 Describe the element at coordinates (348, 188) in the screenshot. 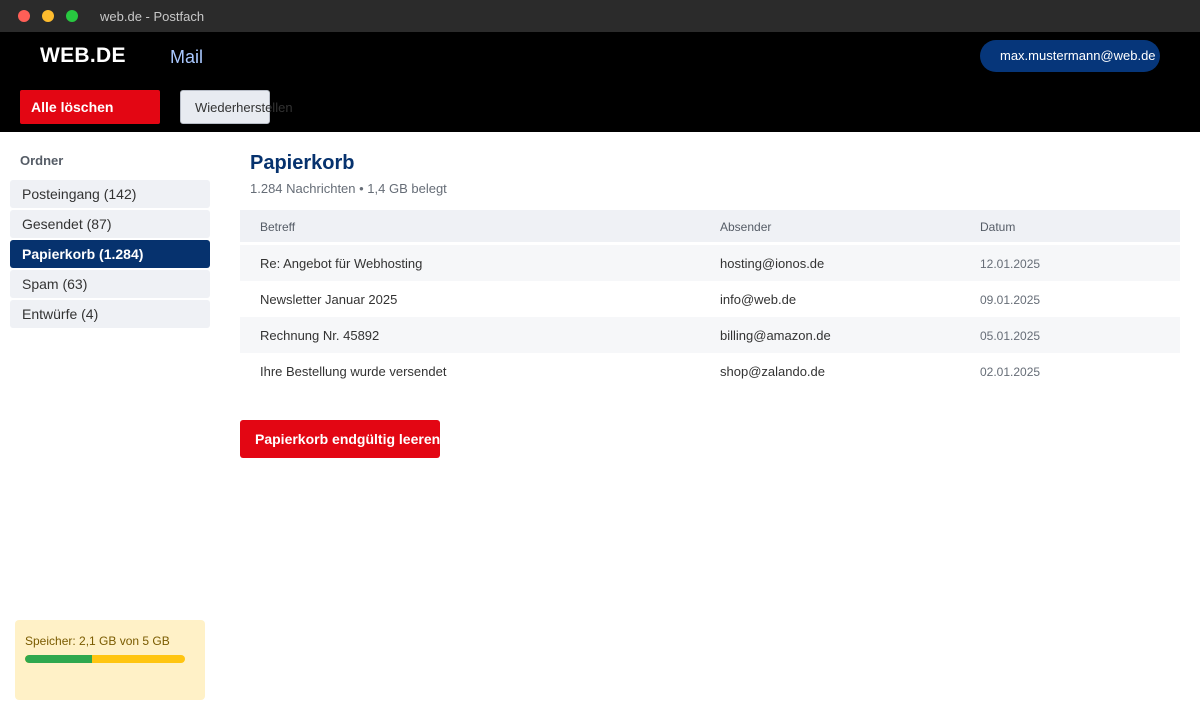

I see `page-subtitle: 1.284 Nachrichten • 1,4 GB belegt` at that location.